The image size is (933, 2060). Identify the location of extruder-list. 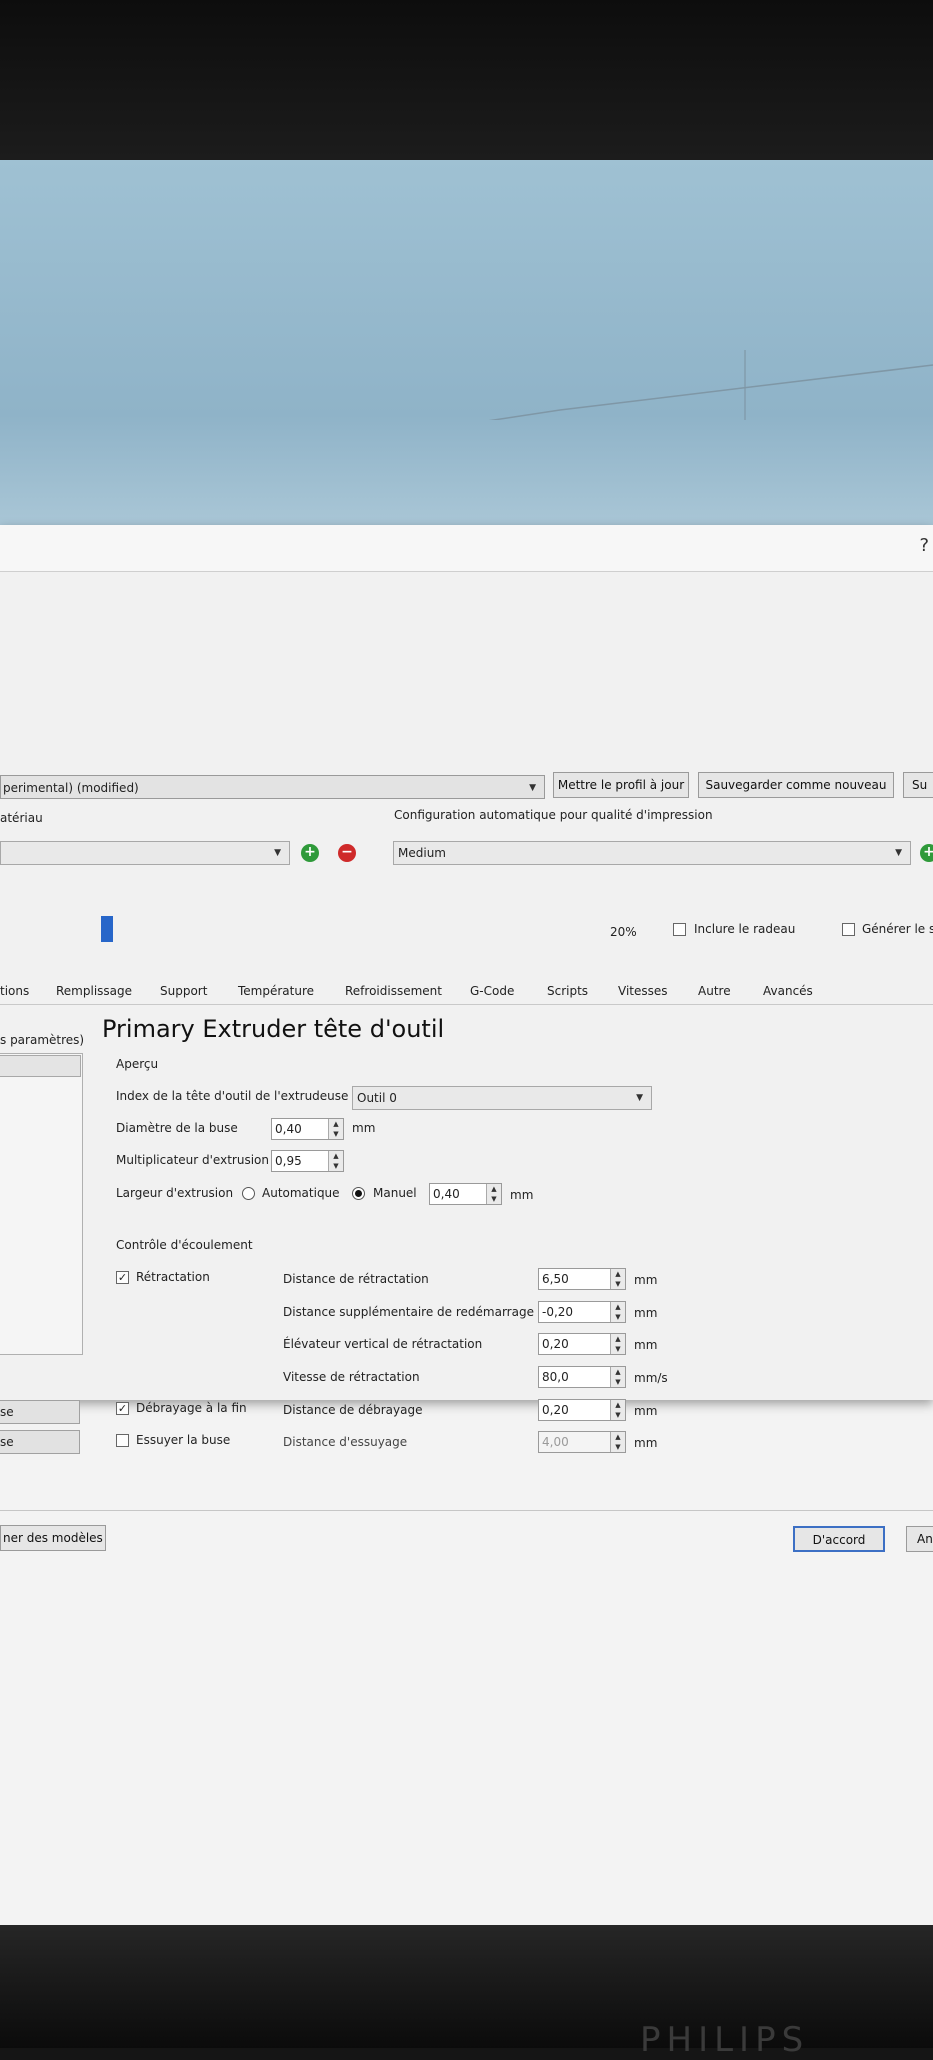
(41, 1204).